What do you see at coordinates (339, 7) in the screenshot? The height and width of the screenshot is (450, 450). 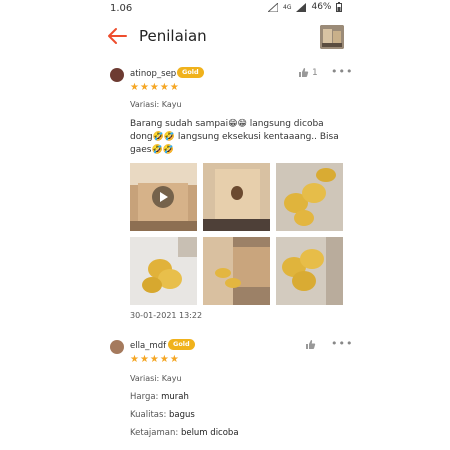 I see `battery-icon` at bounding box center [339, 7].